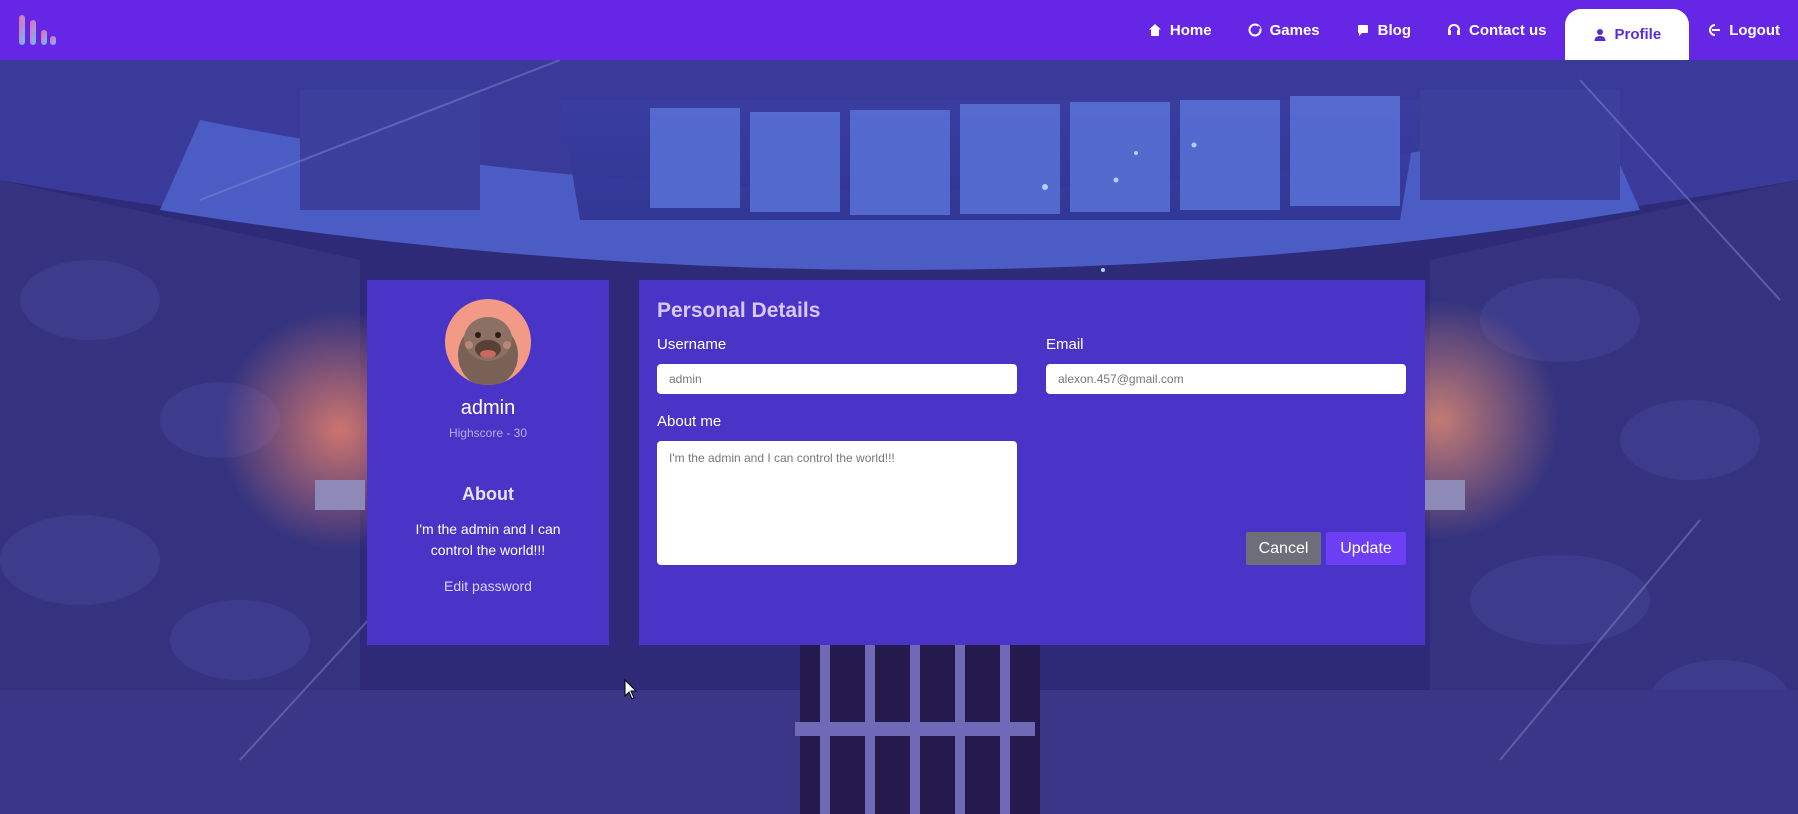 This screenshot has height=814, width=1798. I want to click on nav-contact: Contact us, so click(1497, 30).